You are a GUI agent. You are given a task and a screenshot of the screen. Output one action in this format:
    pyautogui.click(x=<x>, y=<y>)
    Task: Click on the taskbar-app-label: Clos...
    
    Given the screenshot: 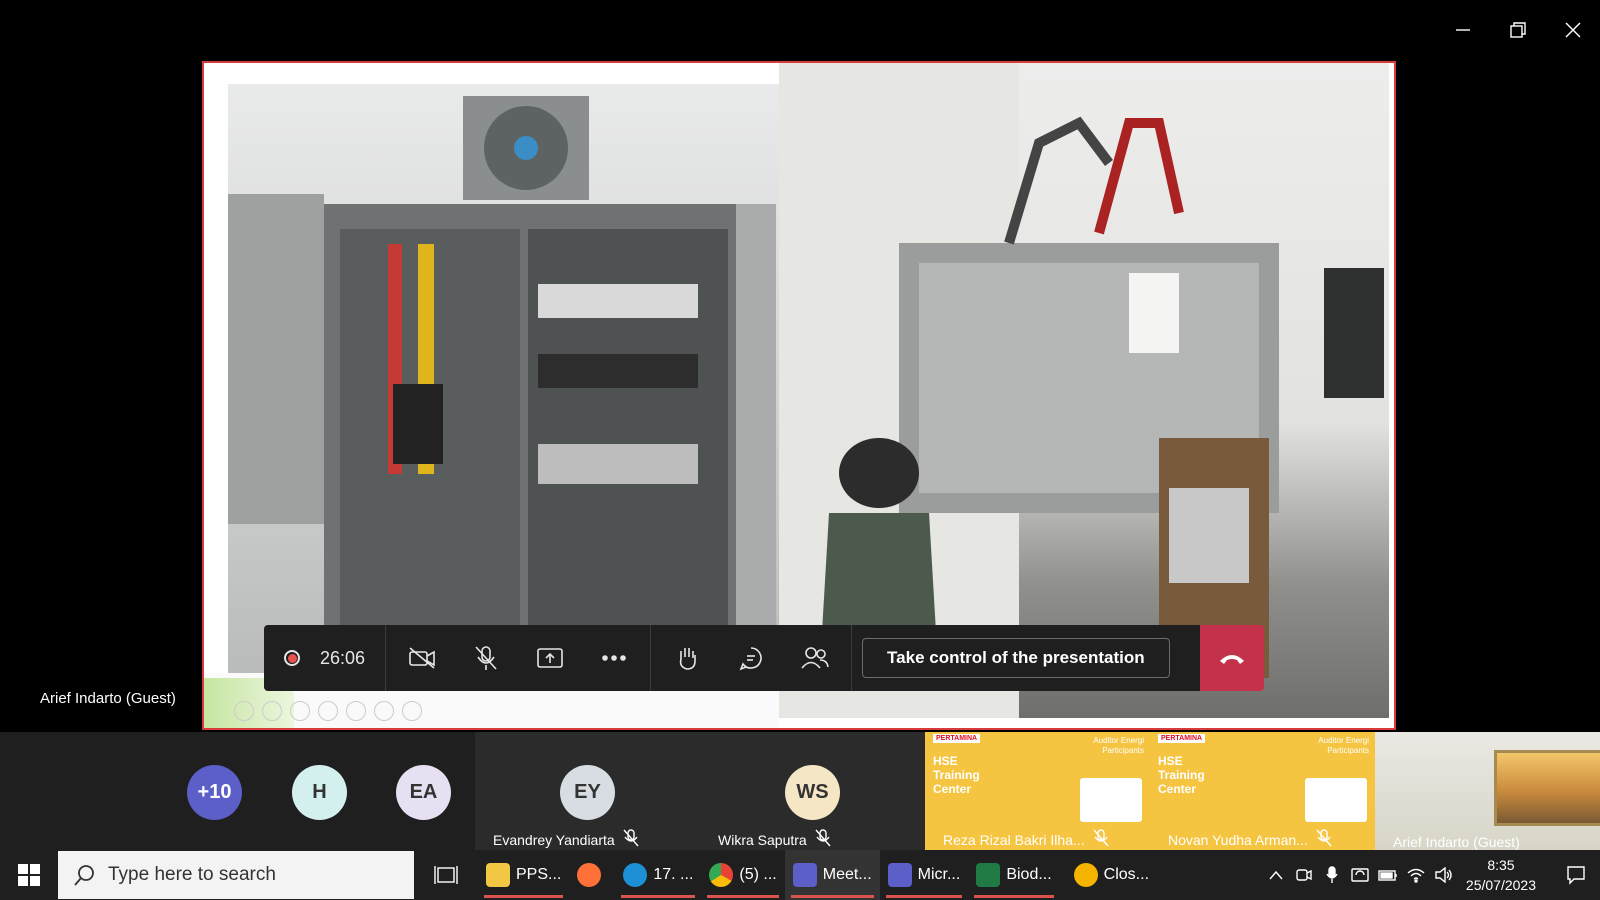 What is the action you would take?
    pyautogui.click(x=1126, y=874)
    